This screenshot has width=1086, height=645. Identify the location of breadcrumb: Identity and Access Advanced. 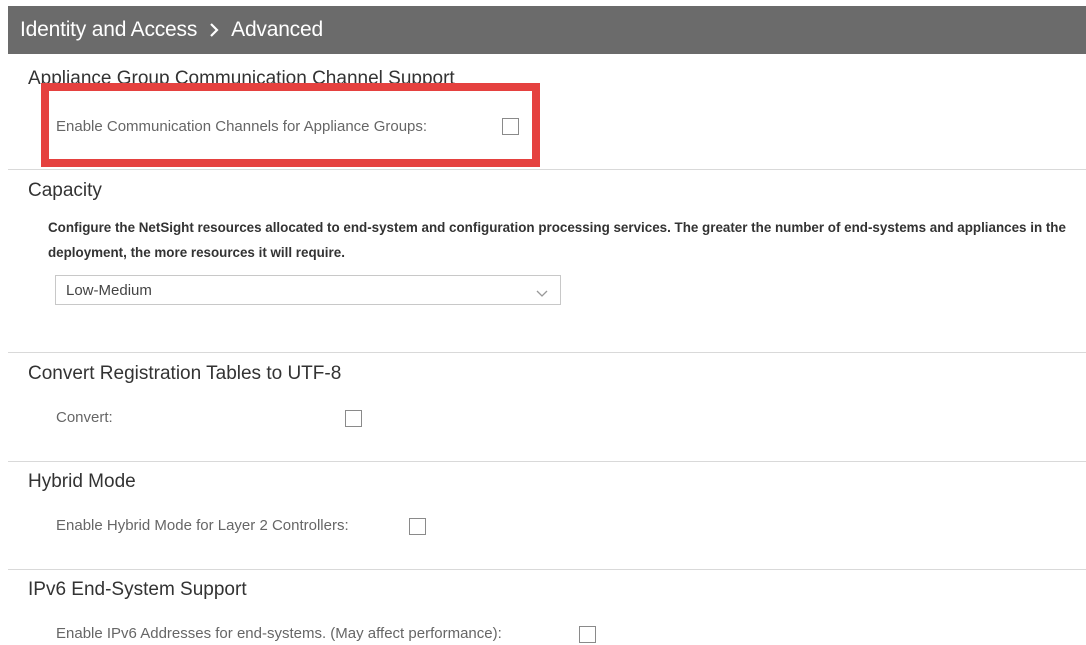
(547, 30).